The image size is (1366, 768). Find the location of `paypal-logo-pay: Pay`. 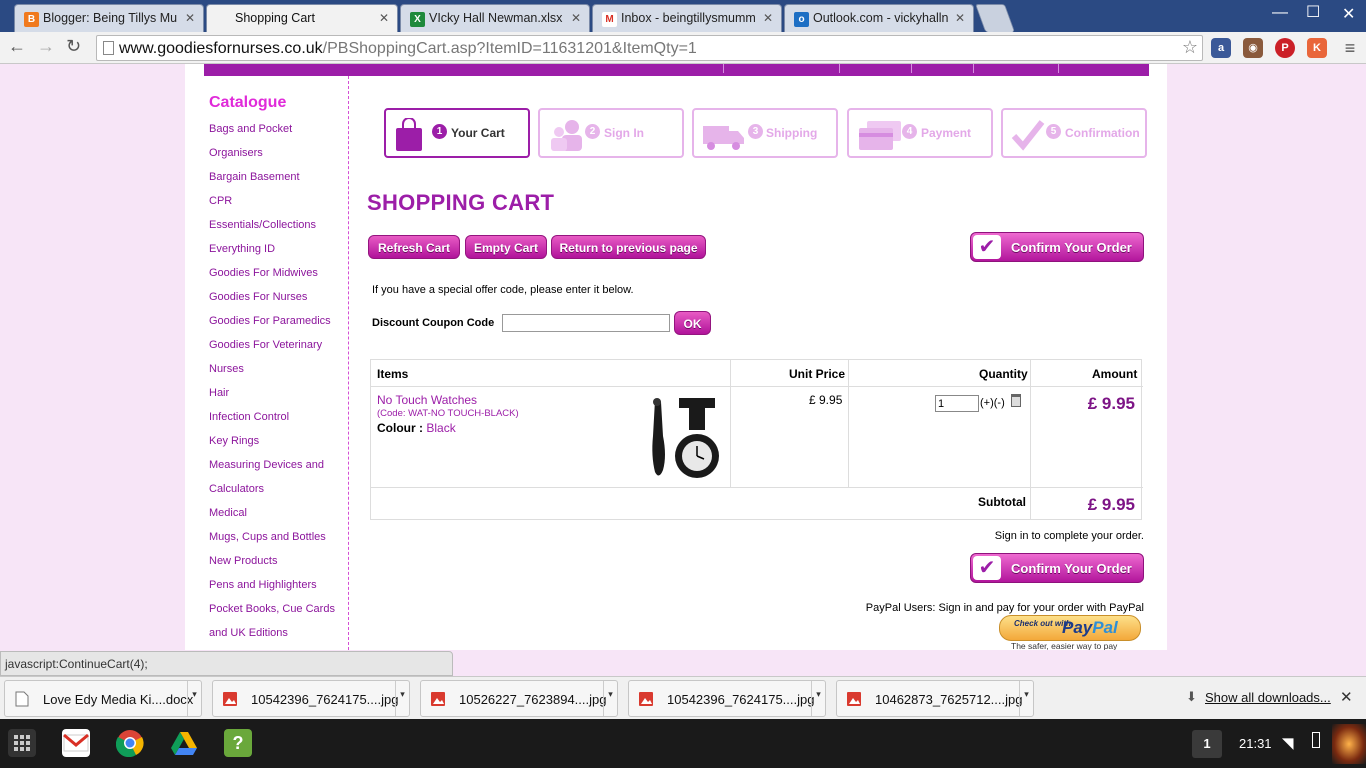

paypal-logo-pay: Pay is located at coordinates (1077, 627).